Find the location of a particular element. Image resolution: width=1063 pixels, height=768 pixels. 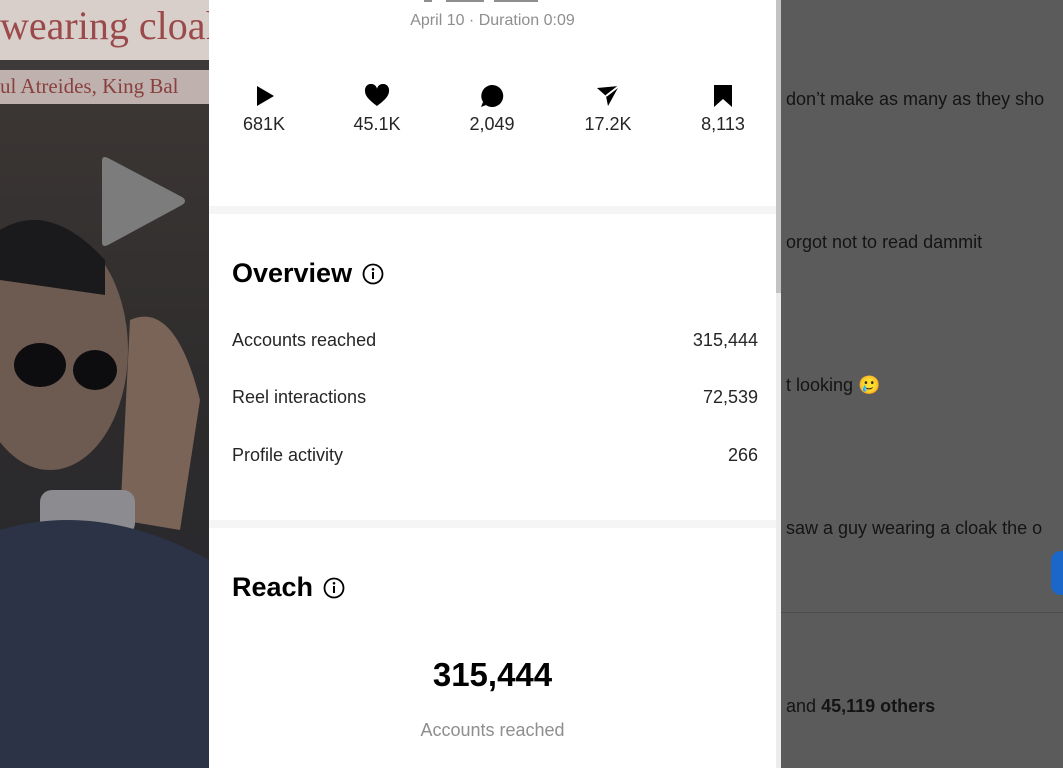

stat-value: 45.1K is located at coordinates (377, 124).